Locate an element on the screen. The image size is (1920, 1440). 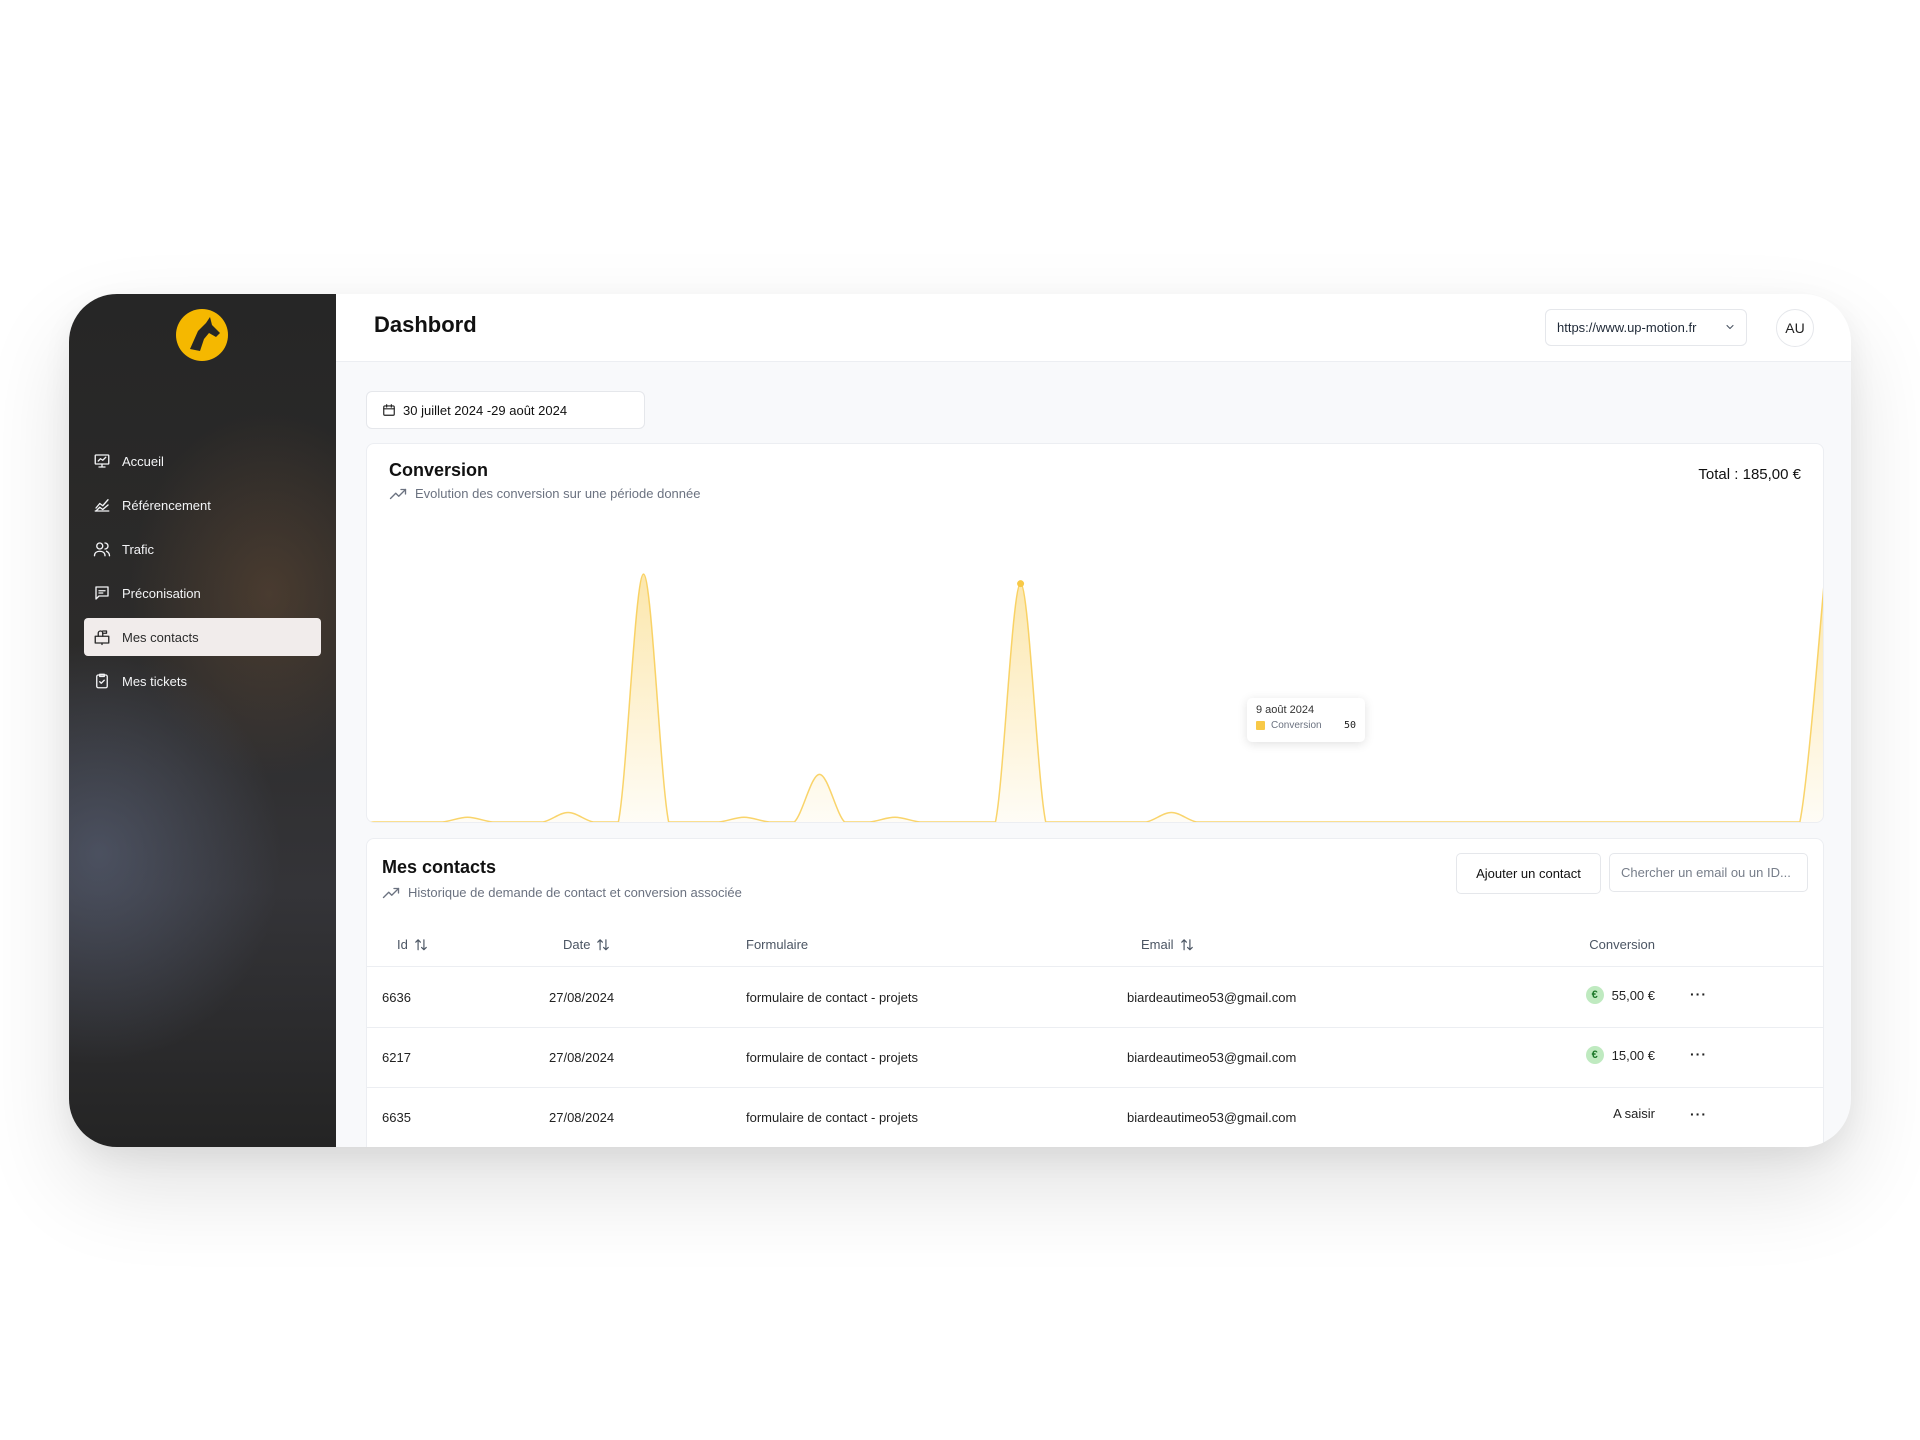
chart-line-icon is located at coordinates (102, 505).